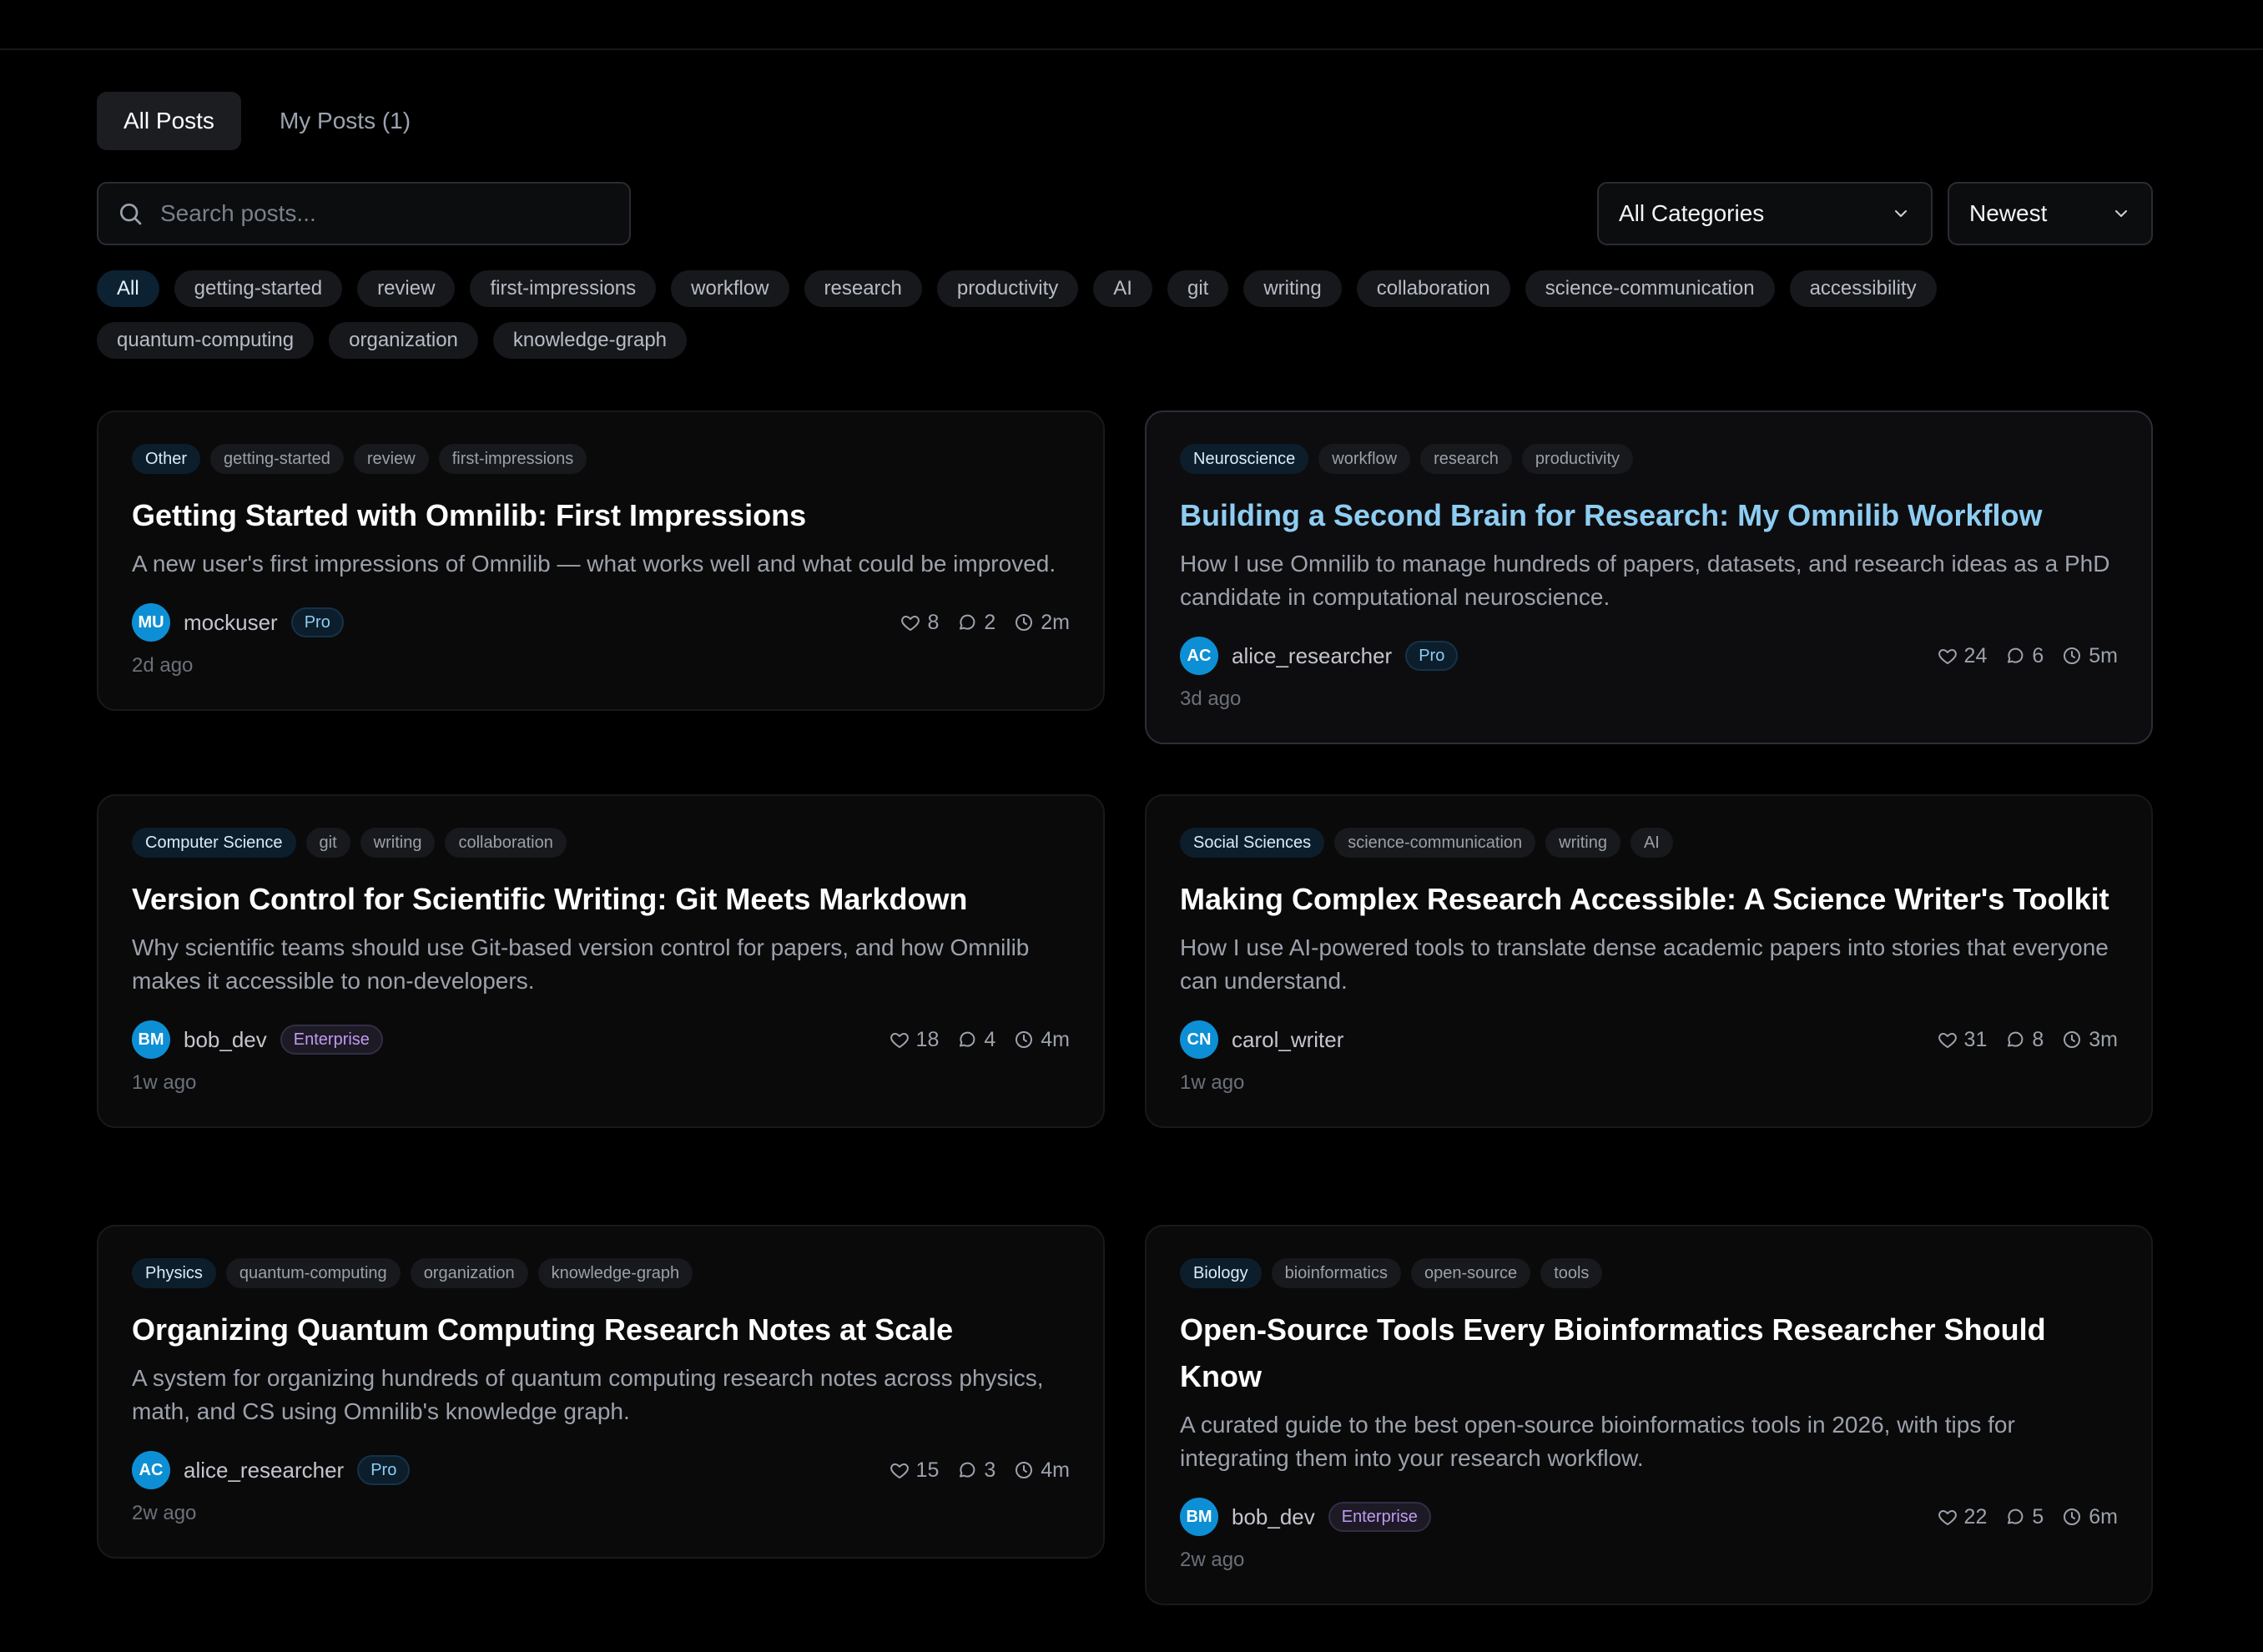 The width and height of the screenshot is (2263, 1652). What do you see at coordinates (406, 289) in the screenshot?
I see `tag-chip: review` at bounding box center [406, 289].